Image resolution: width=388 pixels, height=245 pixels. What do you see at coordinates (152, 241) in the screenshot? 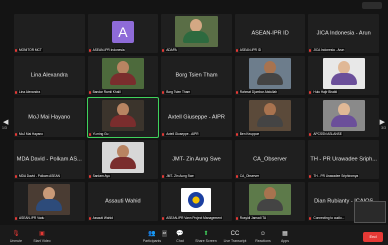
I see `participants-label: Participants` at bounding box center [152, 241].